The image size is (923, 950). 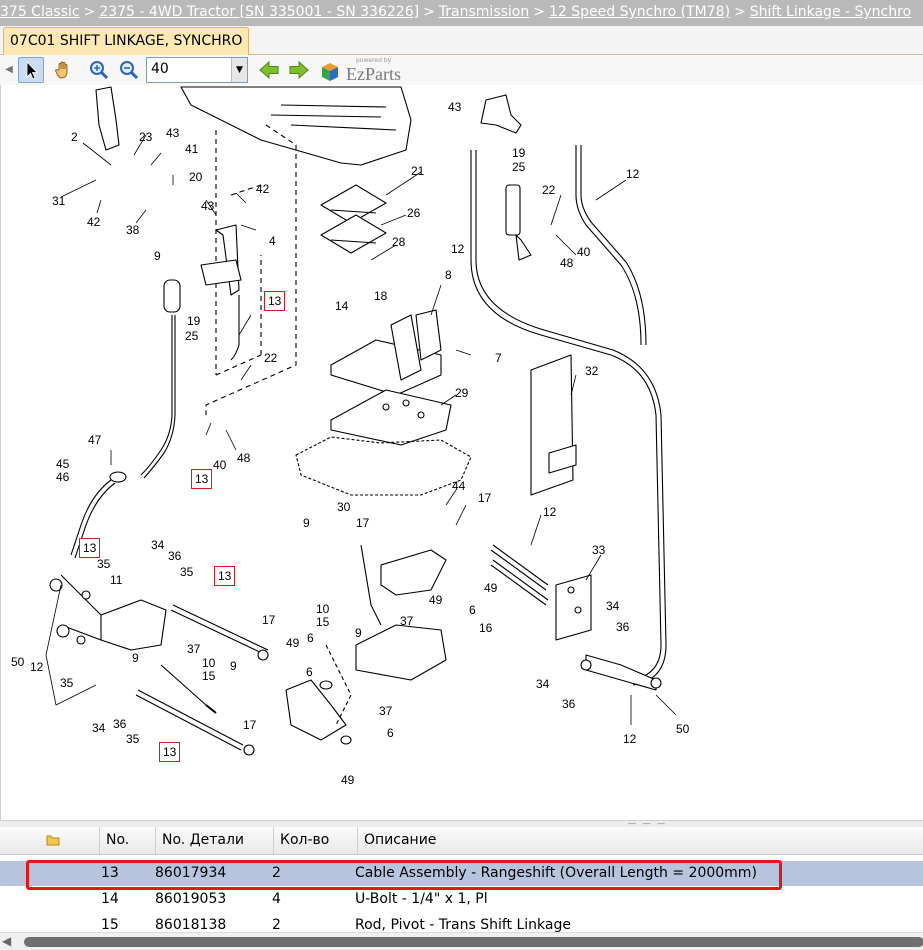 What do you see at coordinates (195, 177) in the screenshot?
I see `callout-label: 20` at bounding box center [195, 177].